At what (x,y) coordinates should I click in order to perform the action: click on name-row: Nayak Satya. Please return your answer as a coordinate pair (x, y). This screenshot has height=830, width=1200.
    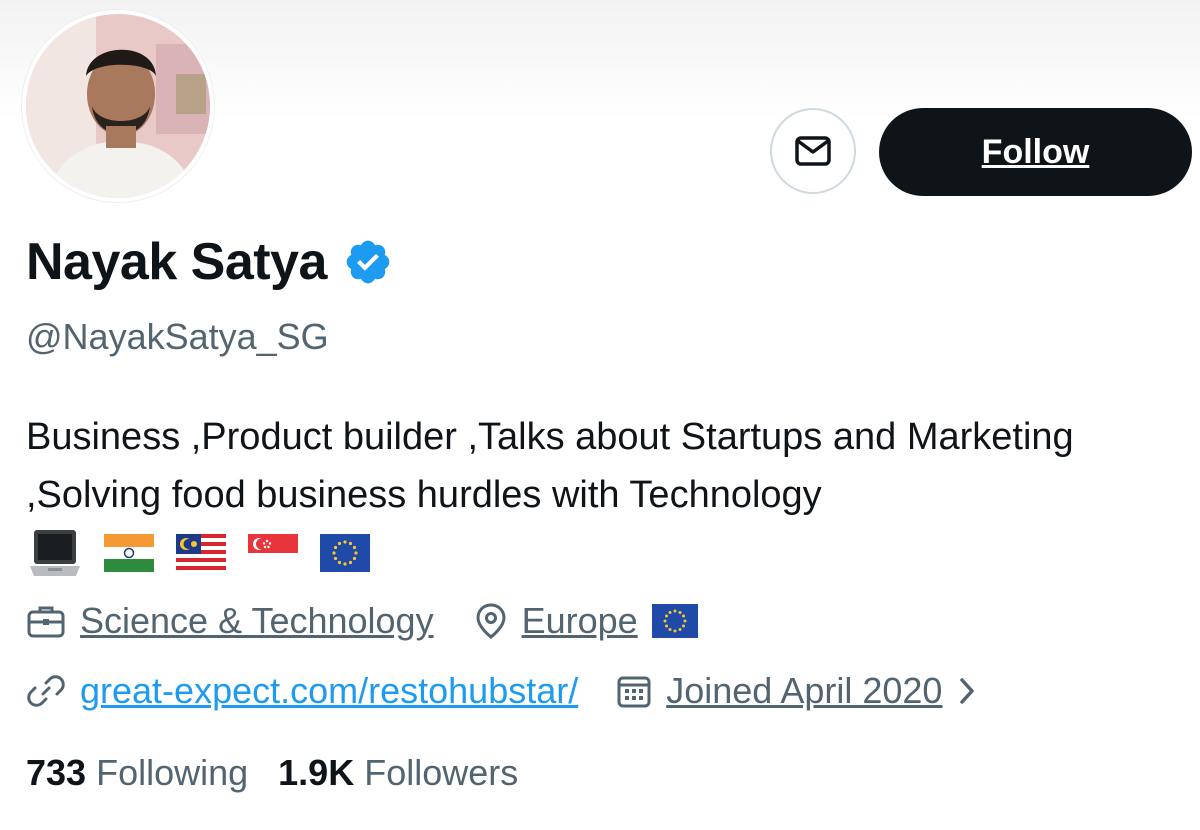
    Looking at the image, I should click on (209, 262).